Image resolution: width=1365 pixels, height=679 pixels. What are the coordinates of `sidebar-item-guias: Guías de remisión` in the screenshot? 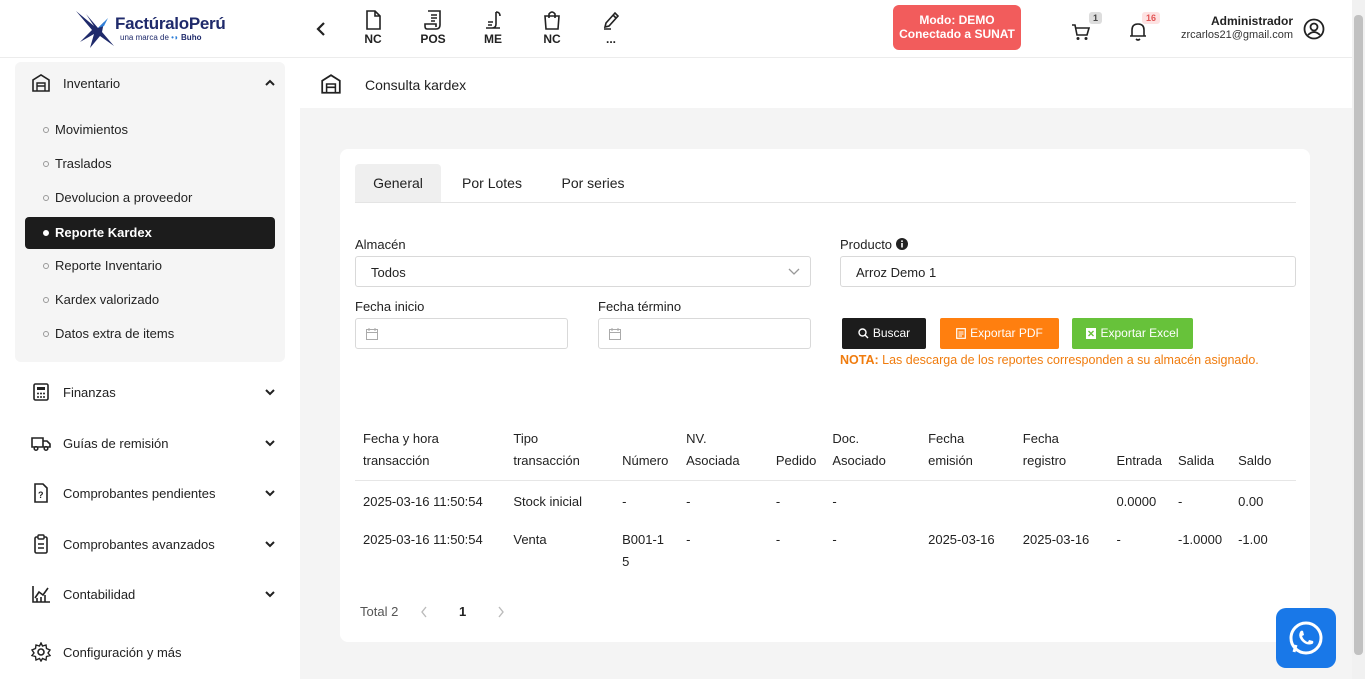 It's located at (150, 443).